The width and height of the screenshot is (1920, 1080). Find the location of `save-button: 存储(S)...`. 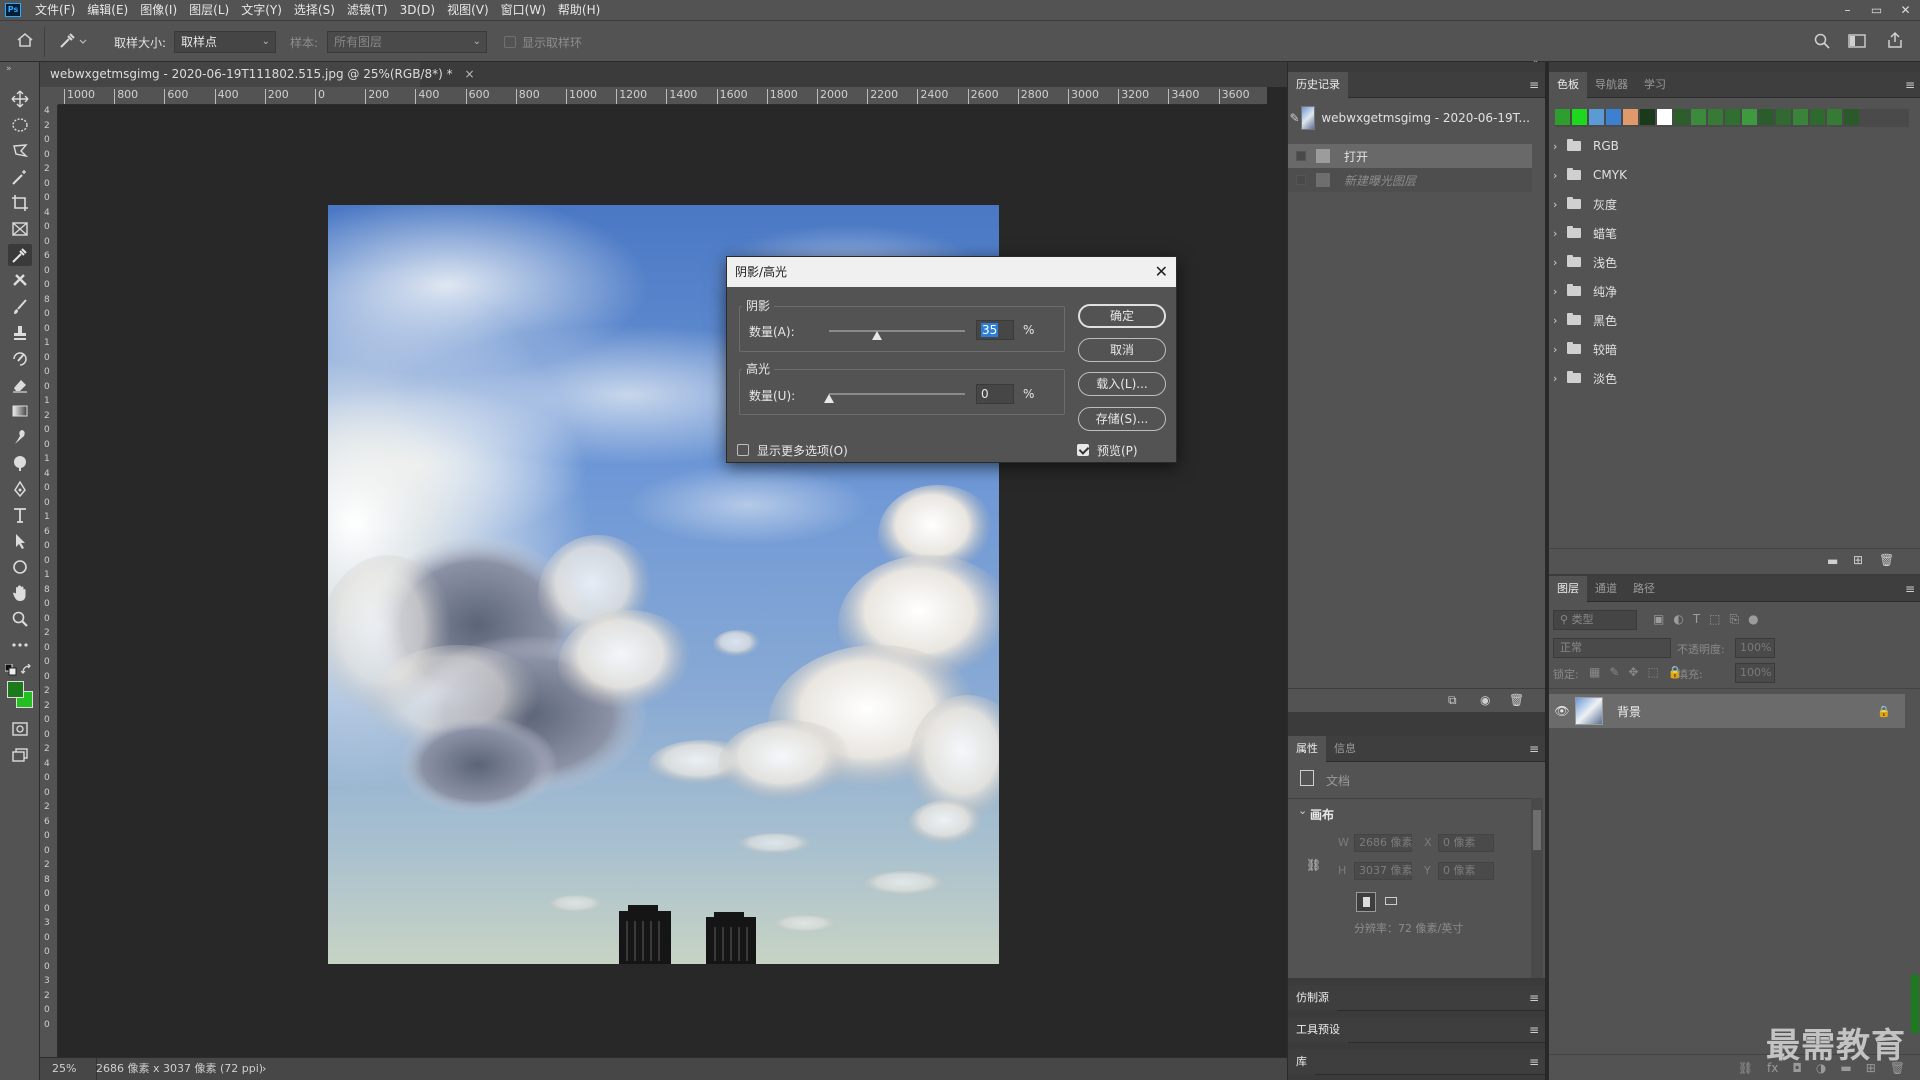

save-button: 存储(S)... is located at coordinates (1122, 419).